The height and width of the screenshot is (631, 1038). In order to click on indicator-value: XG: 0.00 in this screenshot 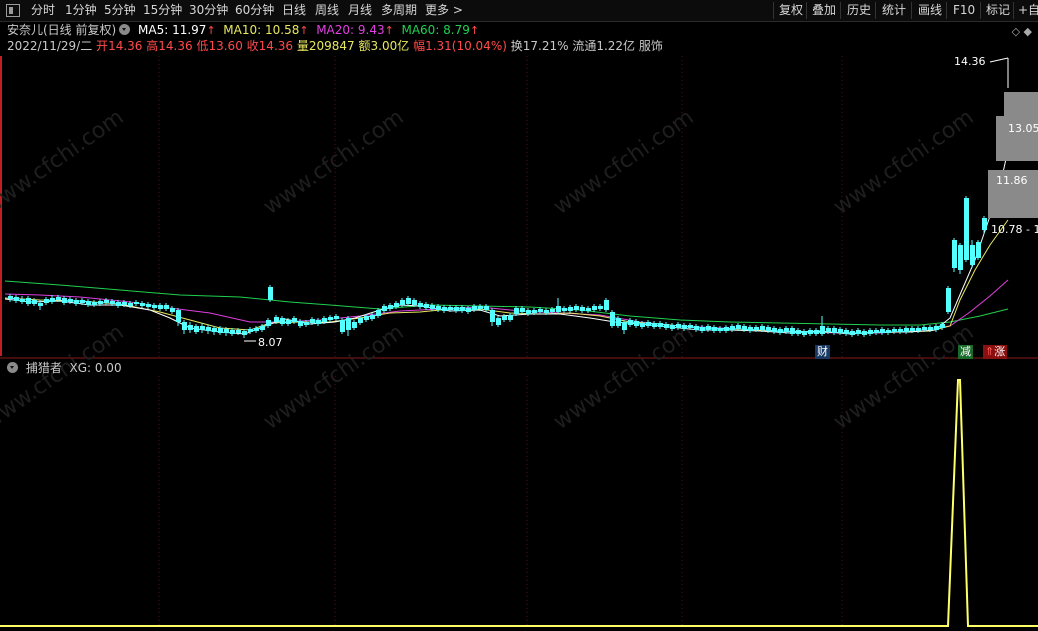, I will do `click(95, 368)`.